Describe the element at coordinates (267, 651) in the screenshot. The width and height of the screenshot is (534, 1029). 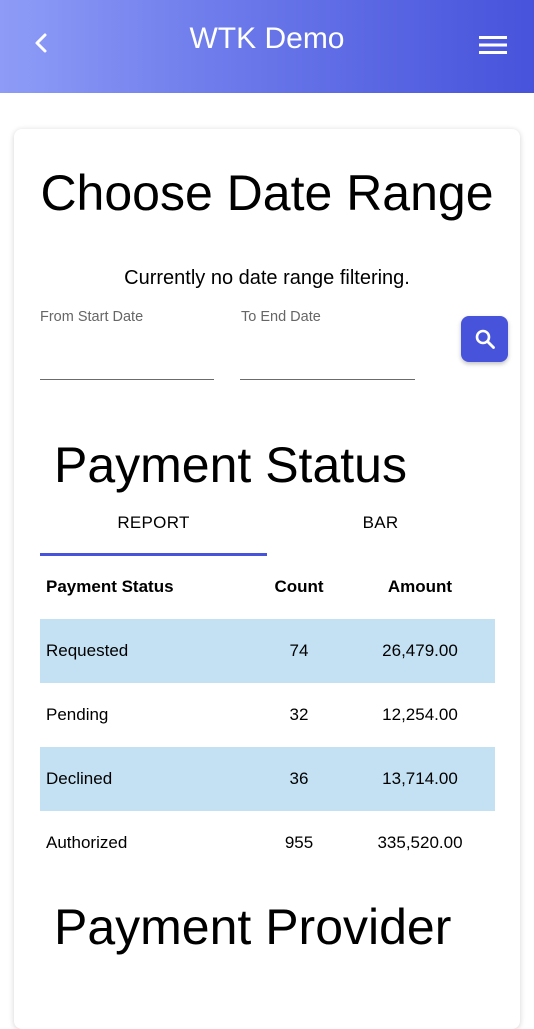
I see `table-row: Requested 74 26,479.00` at that location.